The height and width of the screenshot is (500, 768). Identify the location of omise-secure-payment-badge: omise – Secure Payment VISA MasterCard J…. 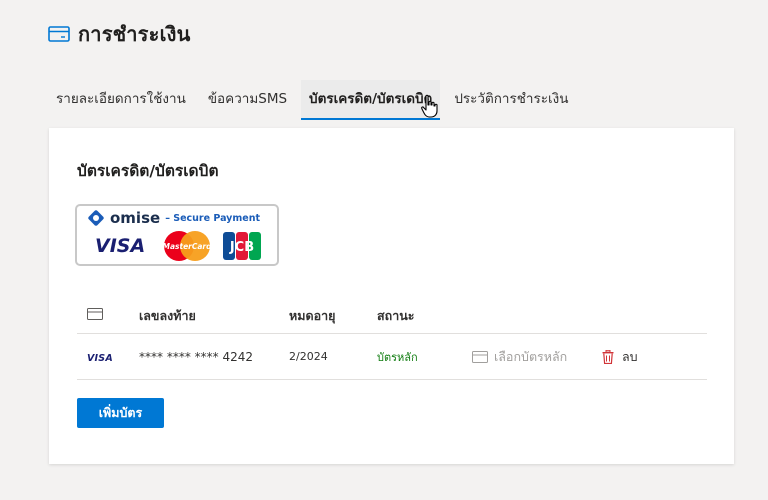
(177, 235).